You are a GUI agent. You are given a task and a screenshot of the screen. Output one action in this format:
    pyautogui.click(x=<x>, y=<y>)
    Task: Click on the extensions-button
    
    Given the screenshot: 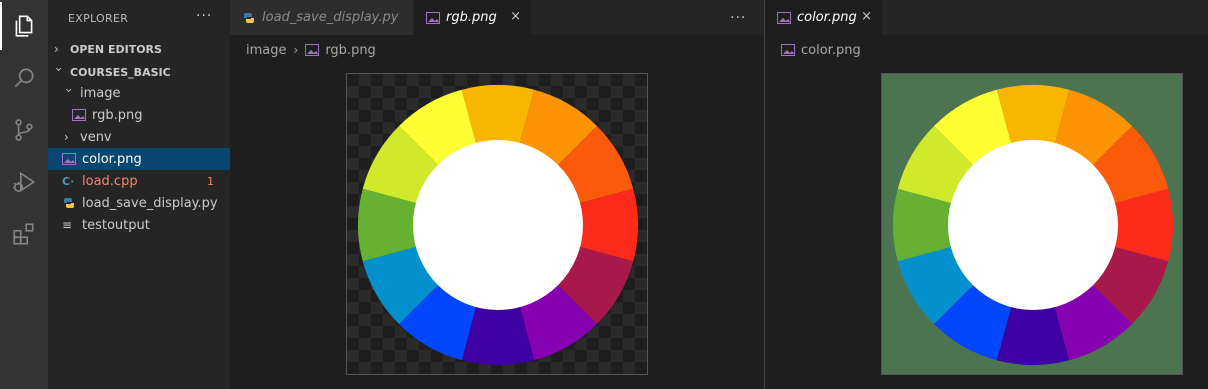 What is the action you would take?
    pyautogui.click(x=24, y=234)
    